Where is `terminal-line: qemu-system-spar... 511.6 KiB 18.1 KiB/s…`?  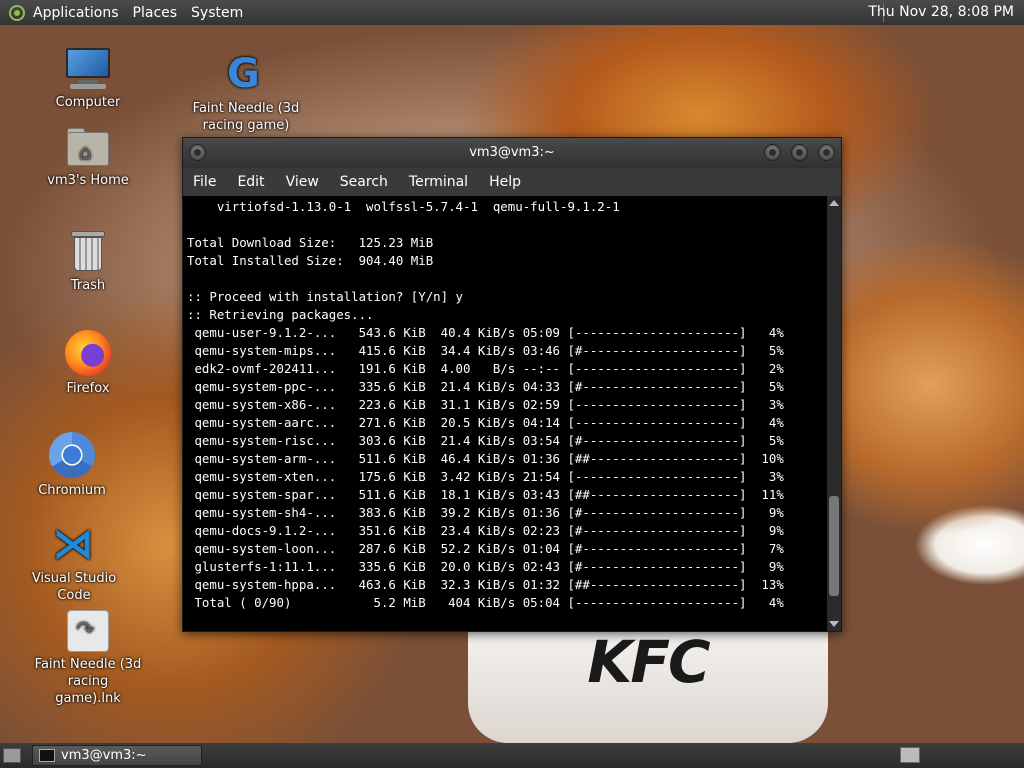 terminal-line: qemu-system-spar... 511.6 KiB 18.1 KiB/s… is located at coordinates (485, 494).